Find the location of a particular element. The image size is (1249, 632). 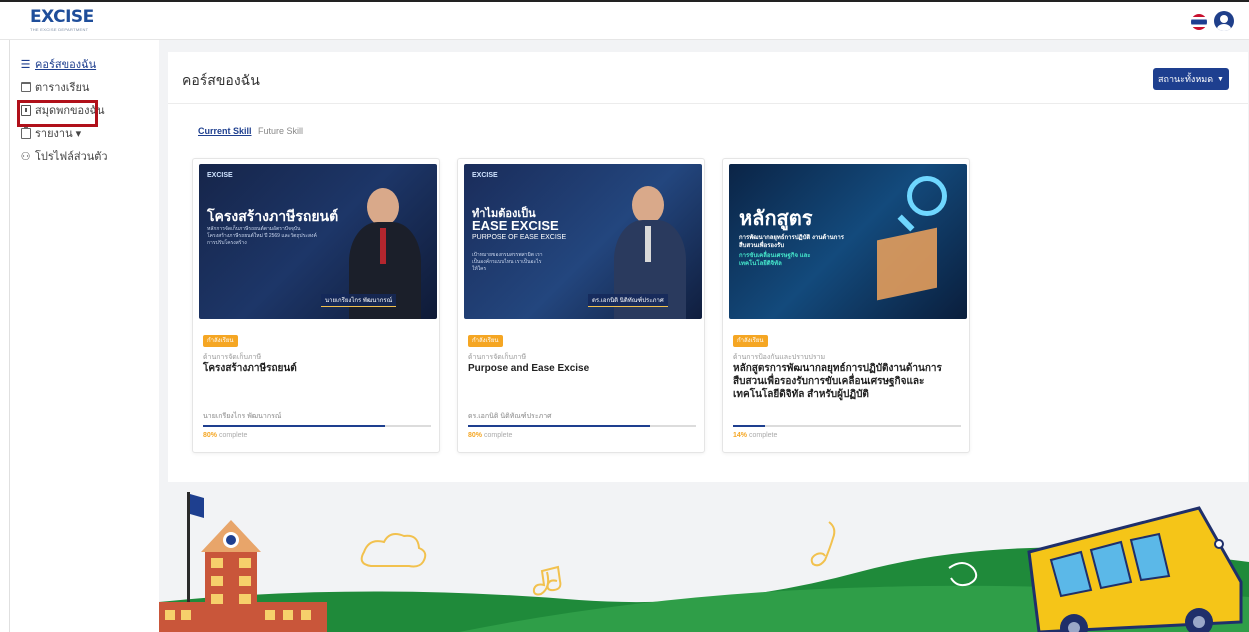

sidebar-item-schedule: ตารางเรียน is located at coordinates (80, 87).